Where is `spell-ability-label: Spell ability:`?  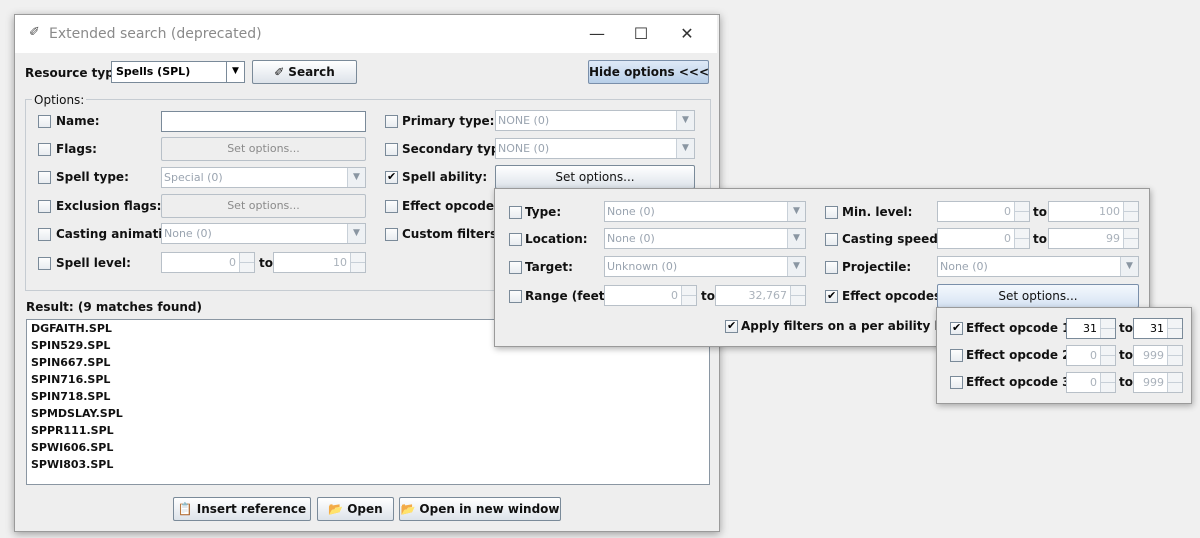
spell-ability-label: Spell ability: is located at coordinates (445, 177).